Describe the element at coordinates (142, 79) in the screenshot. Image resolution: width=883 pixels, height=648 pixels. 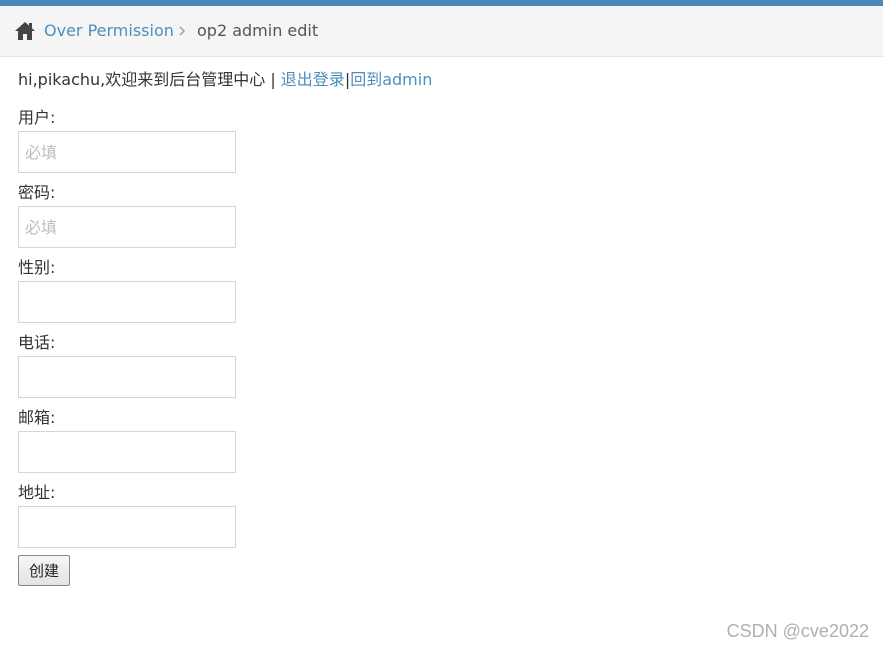
I see `welcome-greeting: hi,pikachu,欢迎来到后台管理中心` at that location.